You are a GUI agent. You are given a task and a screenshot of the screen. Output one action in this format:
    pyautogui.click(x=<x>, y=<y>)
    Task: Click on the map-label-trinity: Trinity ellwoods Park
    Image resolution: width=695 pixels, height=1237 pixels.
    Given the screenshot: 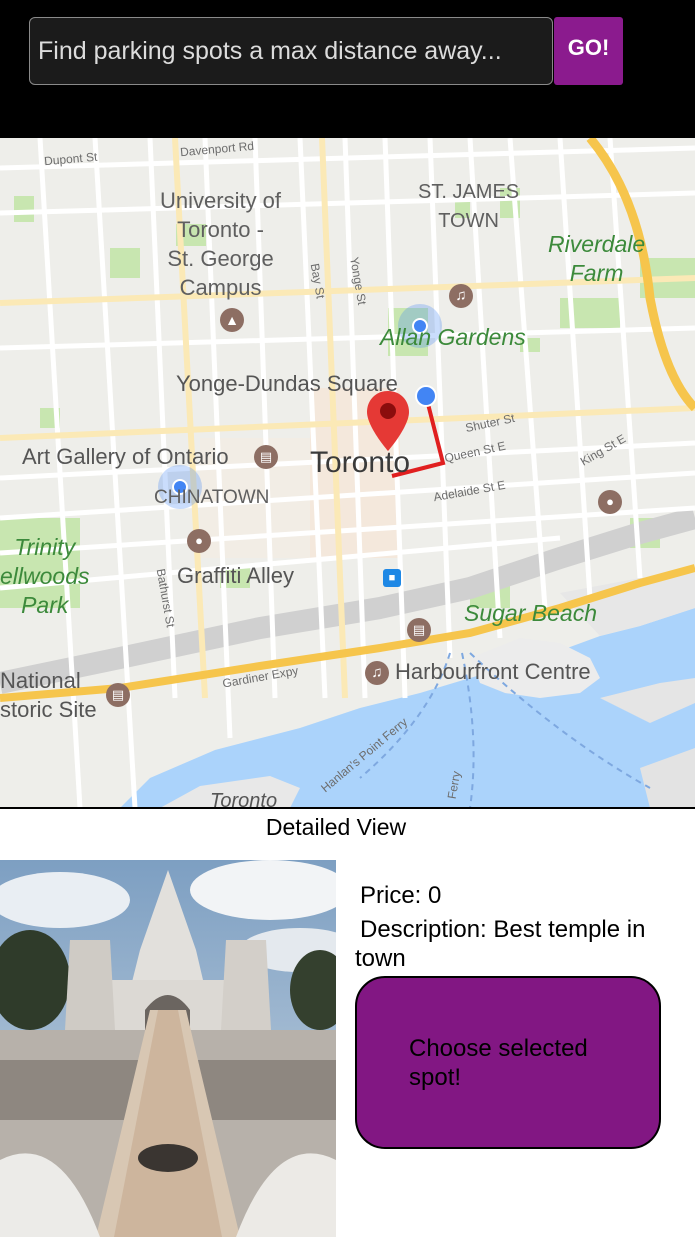 What is the action you would take?
    pyautogui.click(x=45, y=576)
    